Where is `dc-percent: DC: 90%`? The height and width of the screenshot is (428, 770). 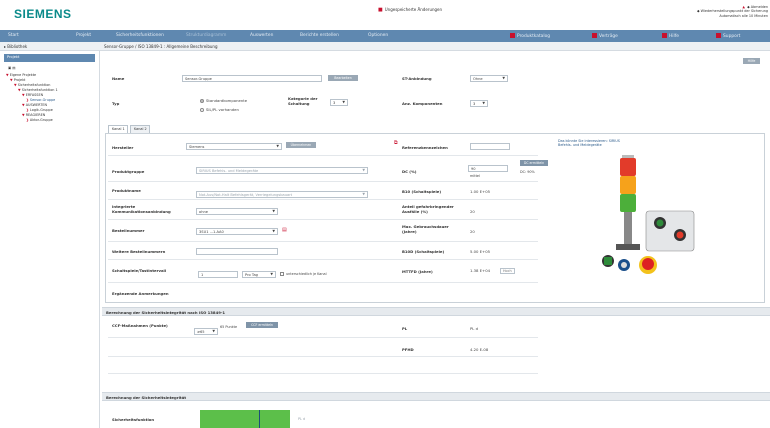 dc-percent: DC: 90% is located at coordinates (527, 172).